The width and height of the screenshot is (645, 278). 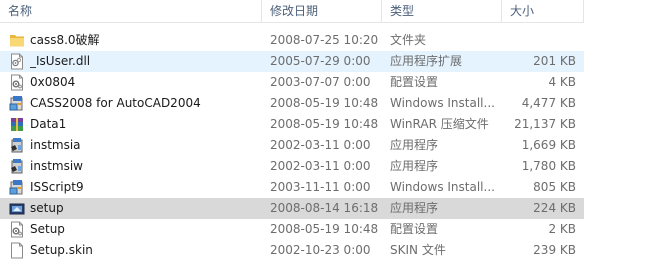 What do you see at coordinates (320, 250) in the screenshot?
I see `file-date-modified: 2002-10-23 0:00` at bounding box center [320, 250].